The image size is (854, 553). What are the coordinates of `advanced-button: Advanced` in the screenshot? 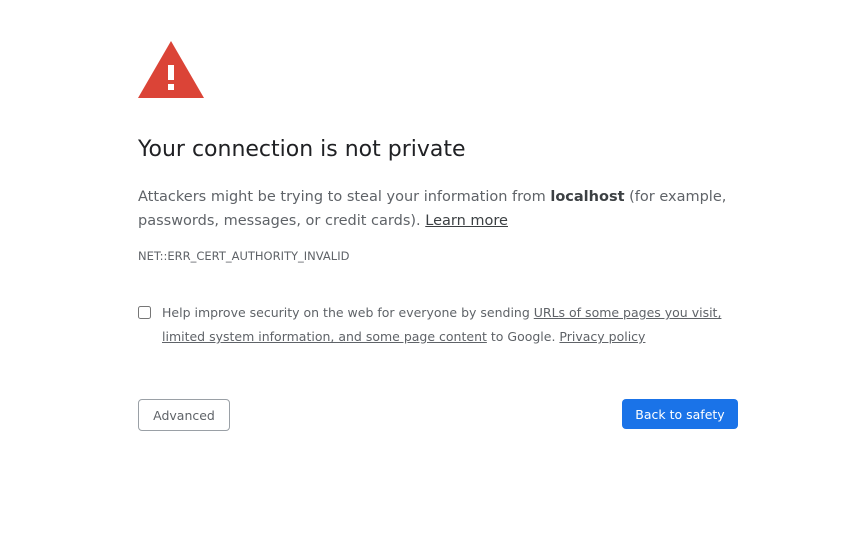 It's located at (184, 415).